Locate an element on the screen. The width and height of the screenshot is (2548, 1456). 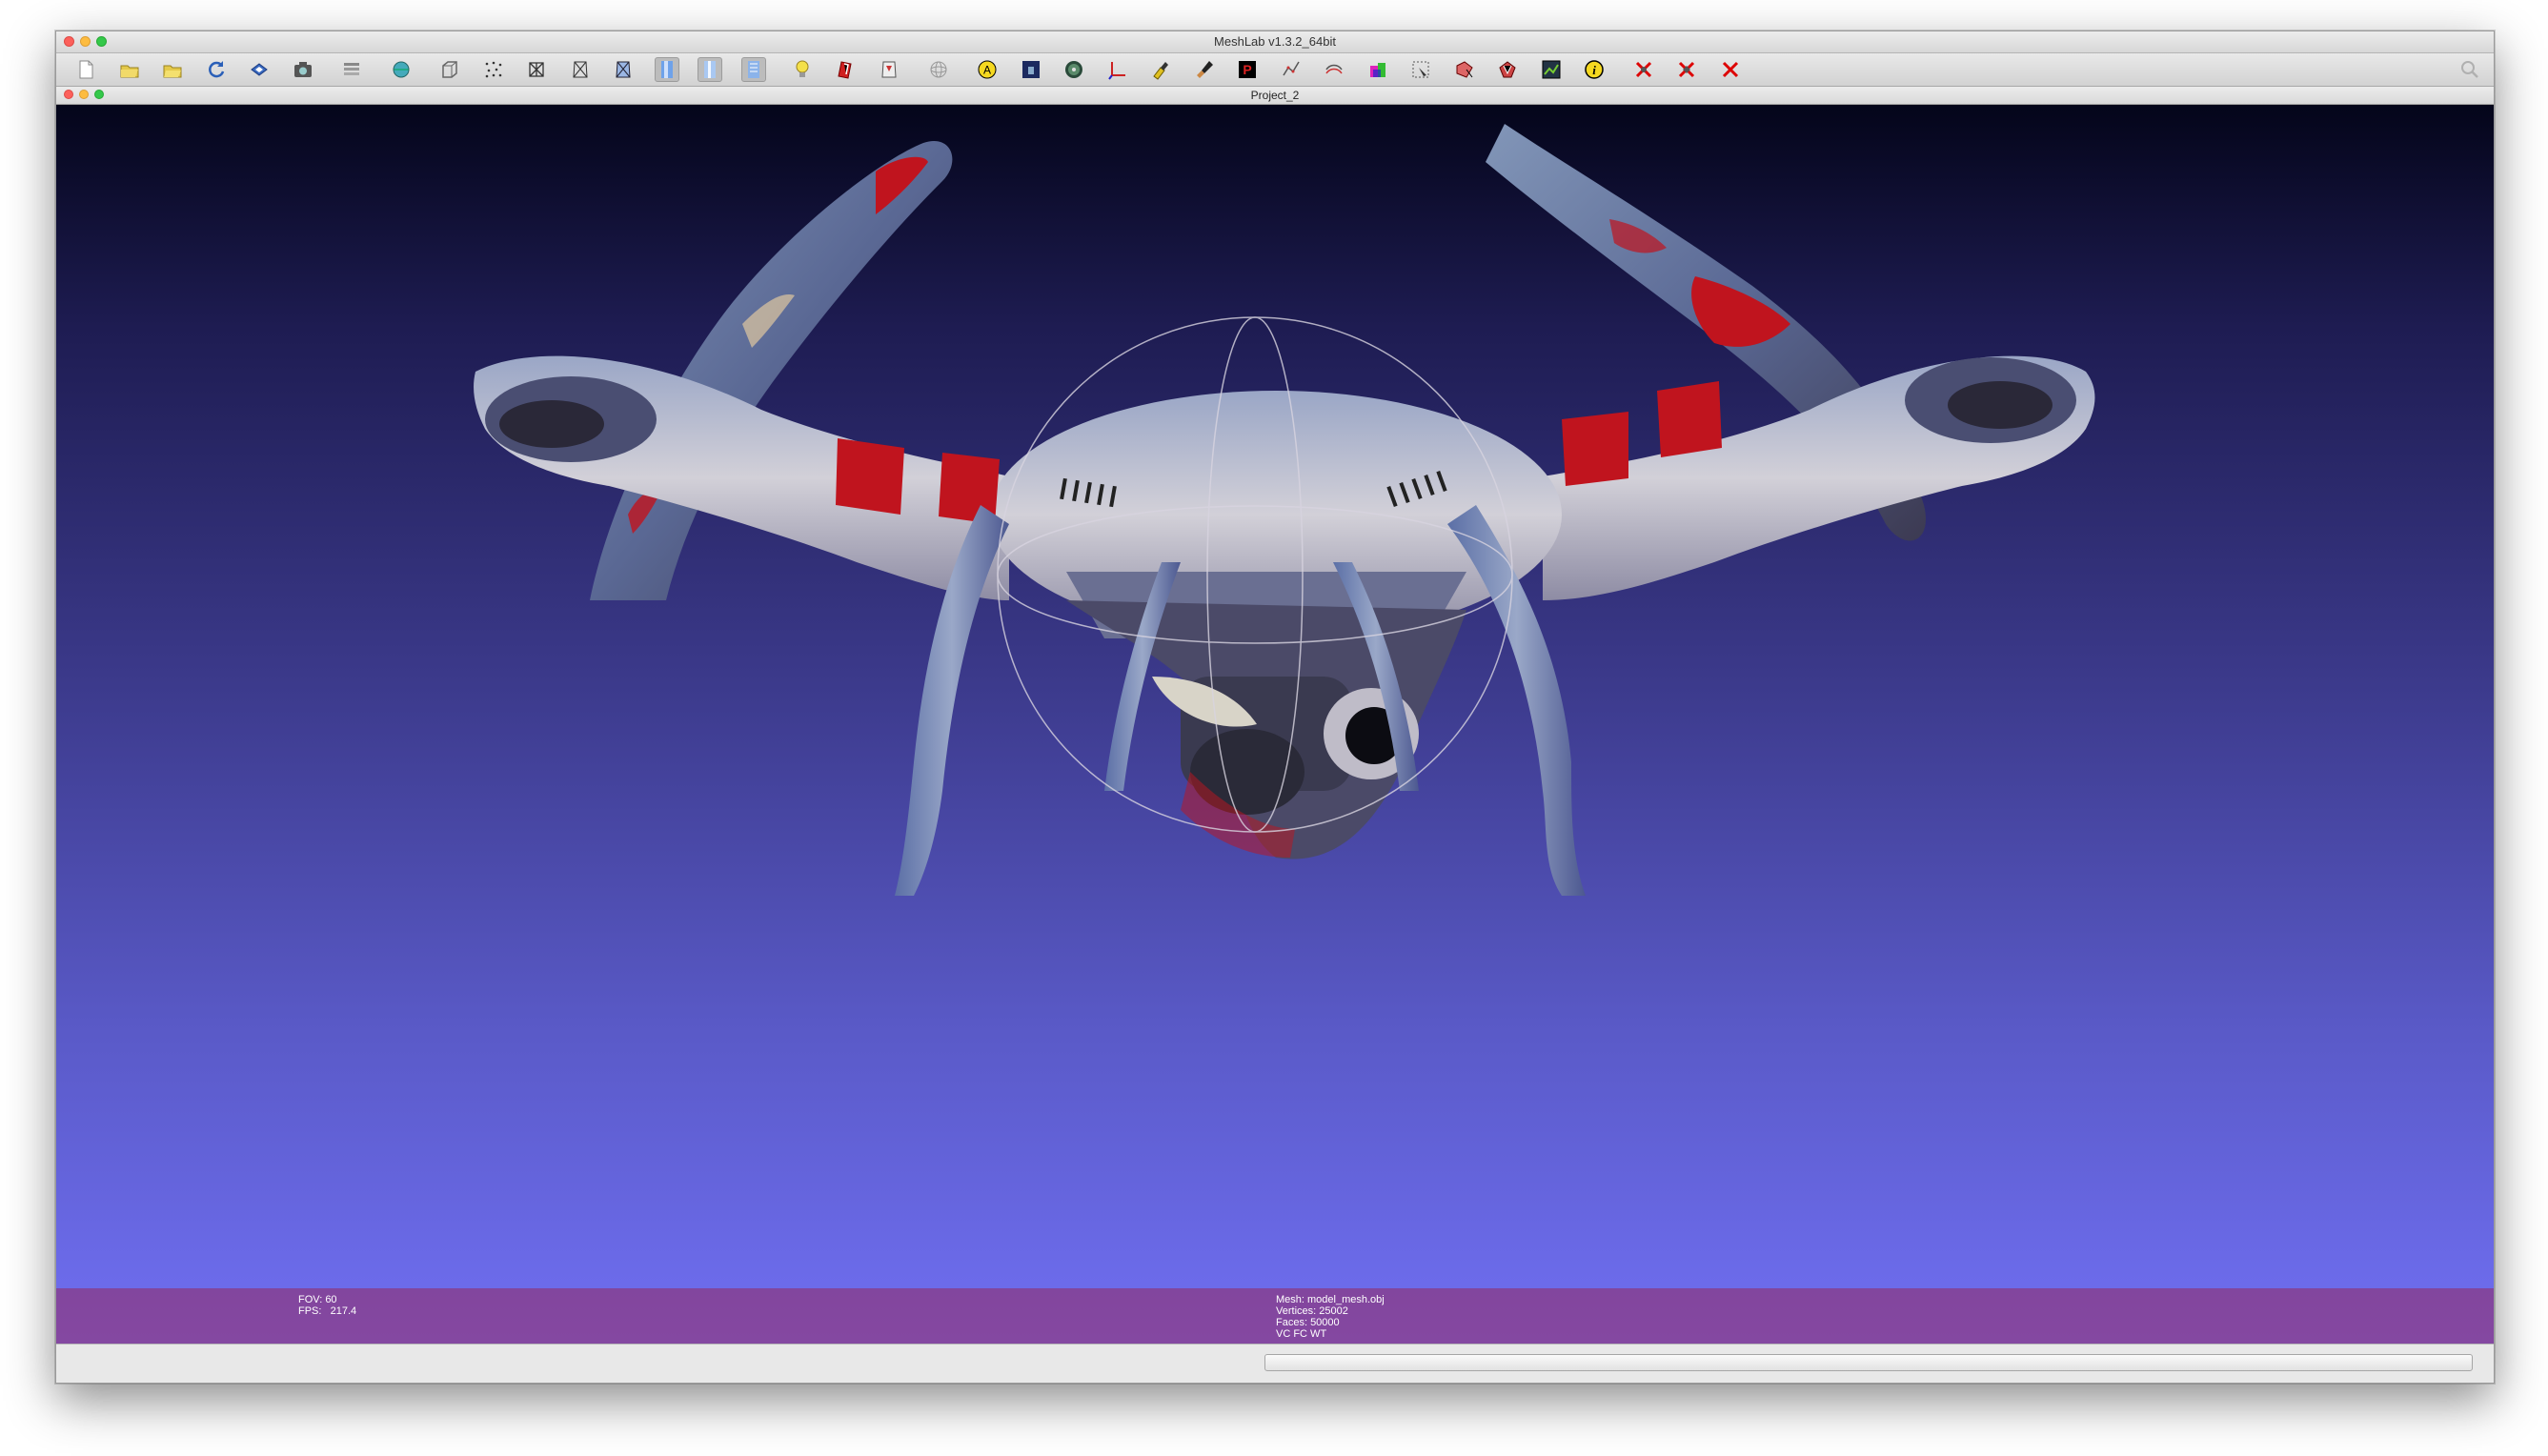
open-mesh-icon is located at coordinates (173, 71).